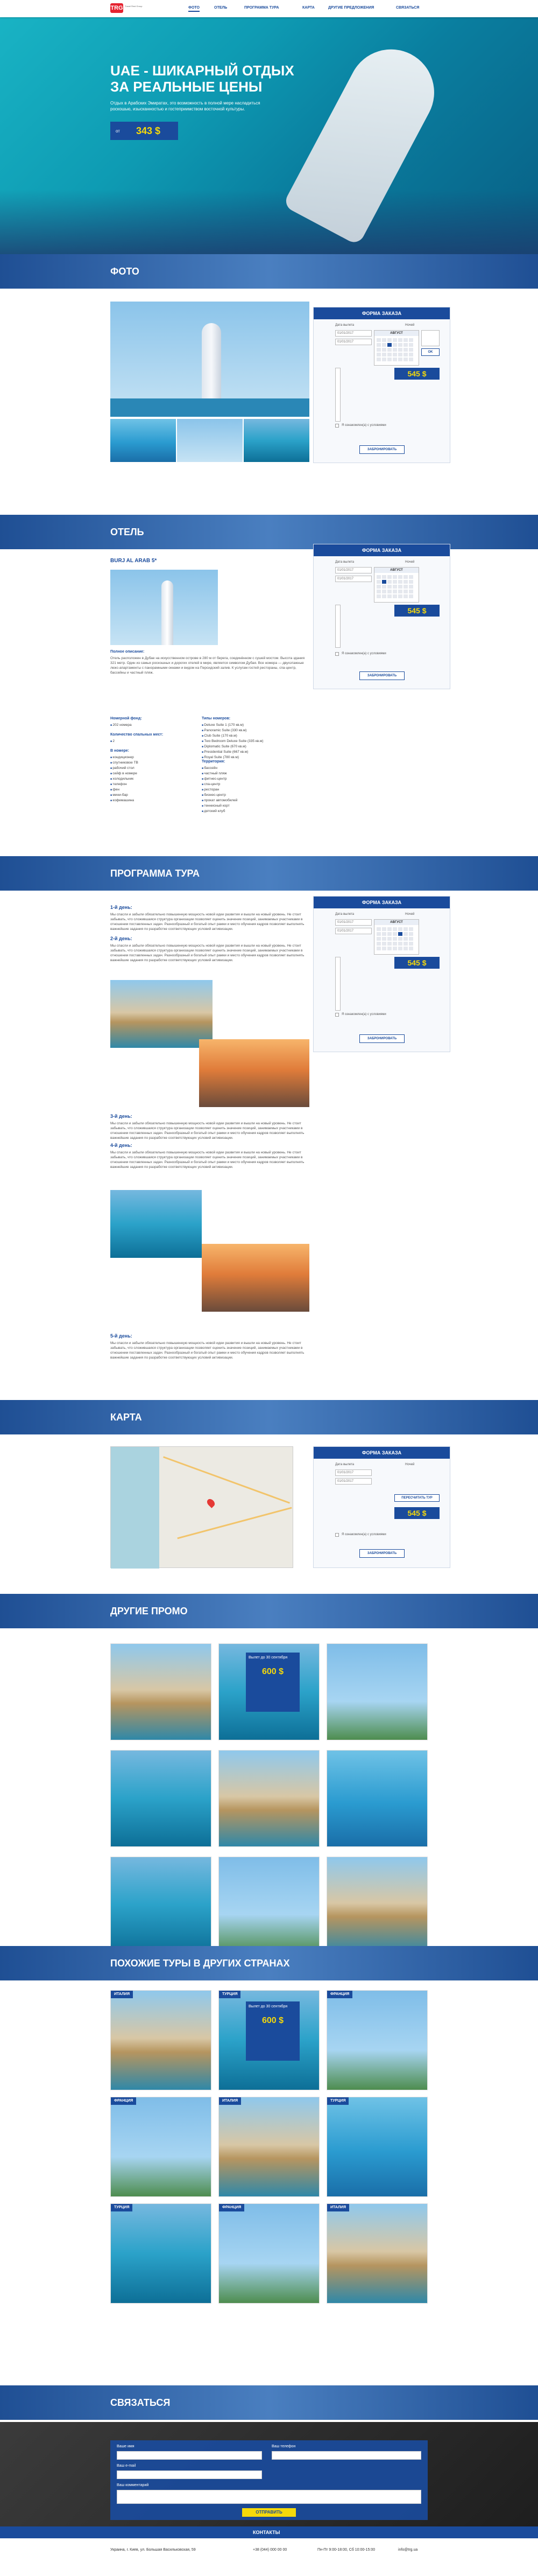 The width and height of the screenshot is (538, 2576). Describe the element at coordinates (417, 1498) in the screenshot. I see `recalc-button: ПЕРЕСЧИТАТЬ ТУР` at that location.